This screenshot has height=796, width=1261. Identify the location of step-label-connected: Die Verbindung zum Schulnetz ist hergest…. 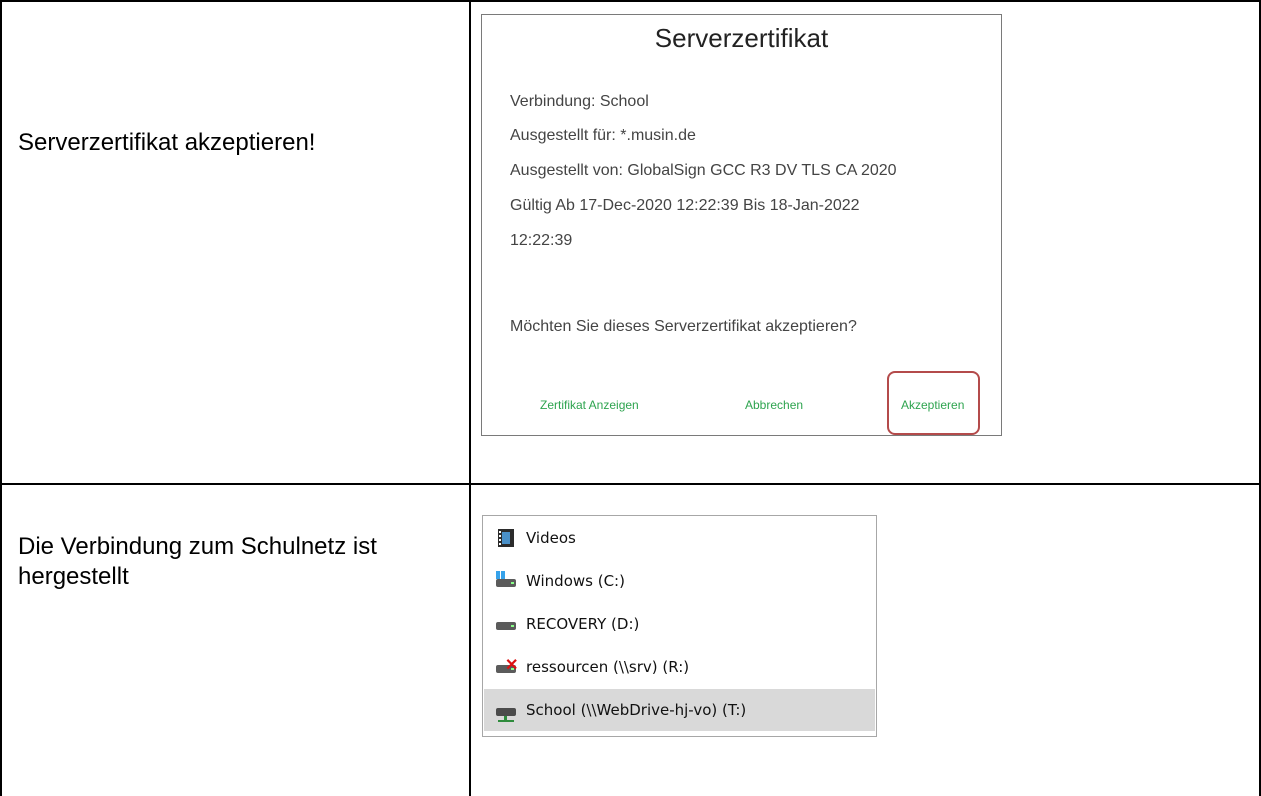
(197, 562).